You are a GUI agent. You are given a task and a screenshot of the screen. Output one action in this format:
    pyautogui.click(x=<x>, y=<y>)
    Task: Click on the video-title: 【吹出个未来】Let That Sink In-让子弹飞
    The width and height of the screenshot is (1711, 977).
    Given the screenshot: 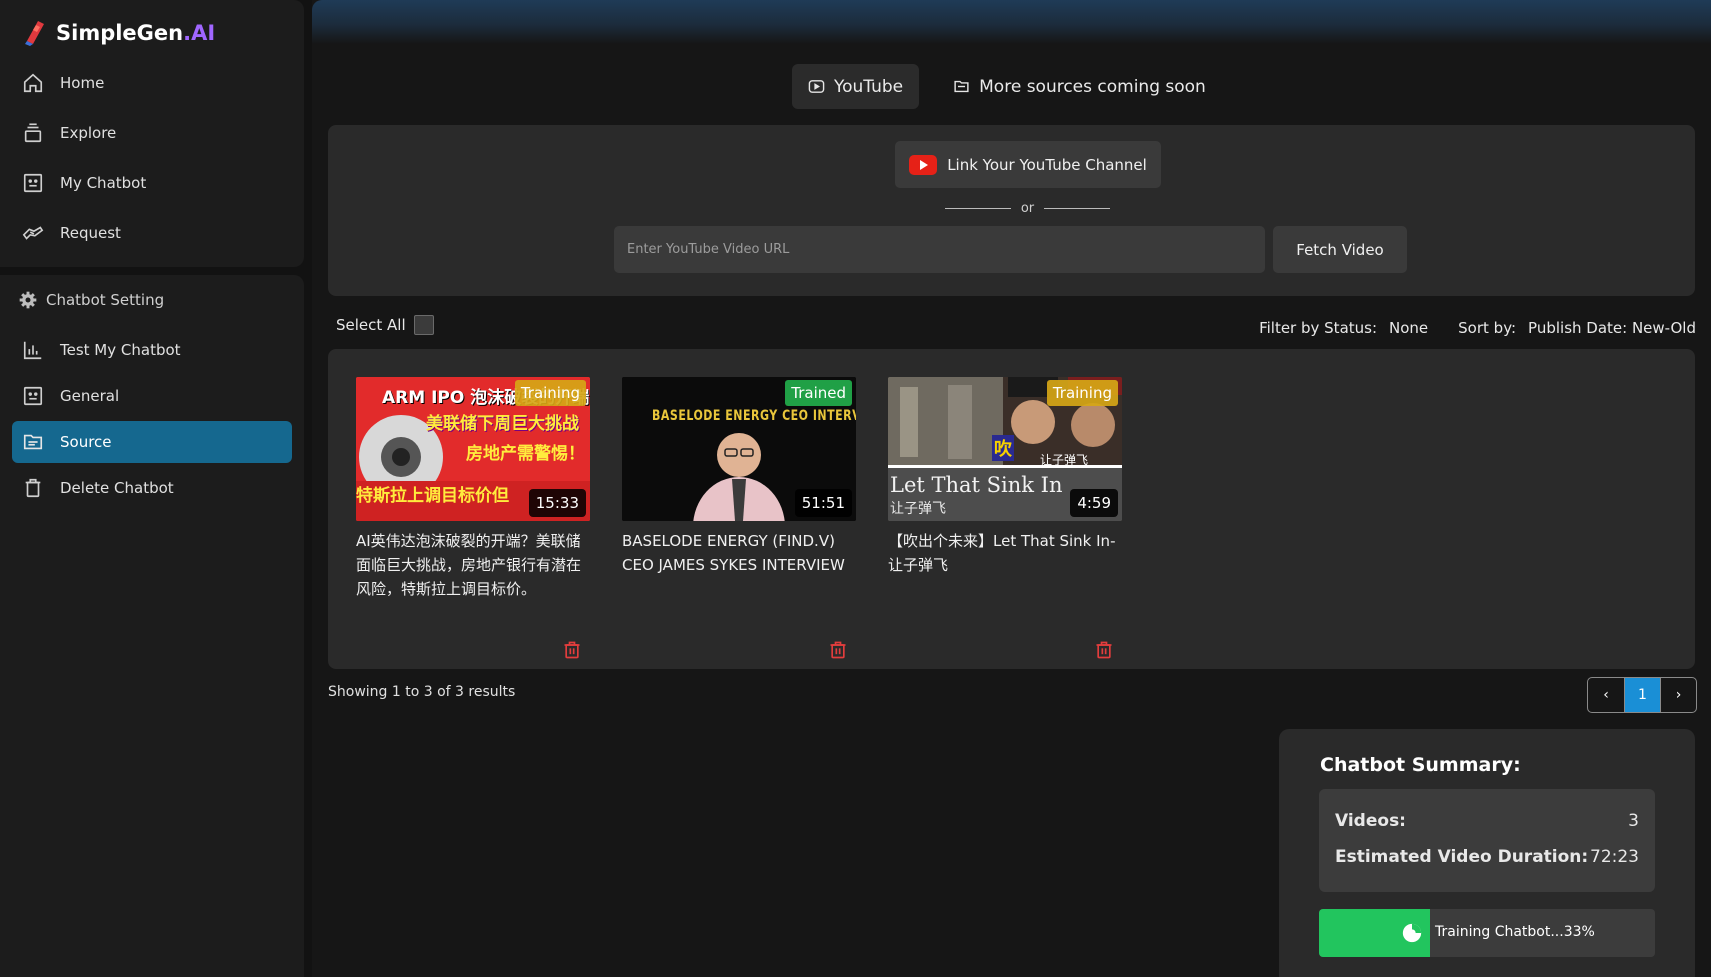 What is the action you would take?
    pyautogui.click(x=1002, y=553)
    